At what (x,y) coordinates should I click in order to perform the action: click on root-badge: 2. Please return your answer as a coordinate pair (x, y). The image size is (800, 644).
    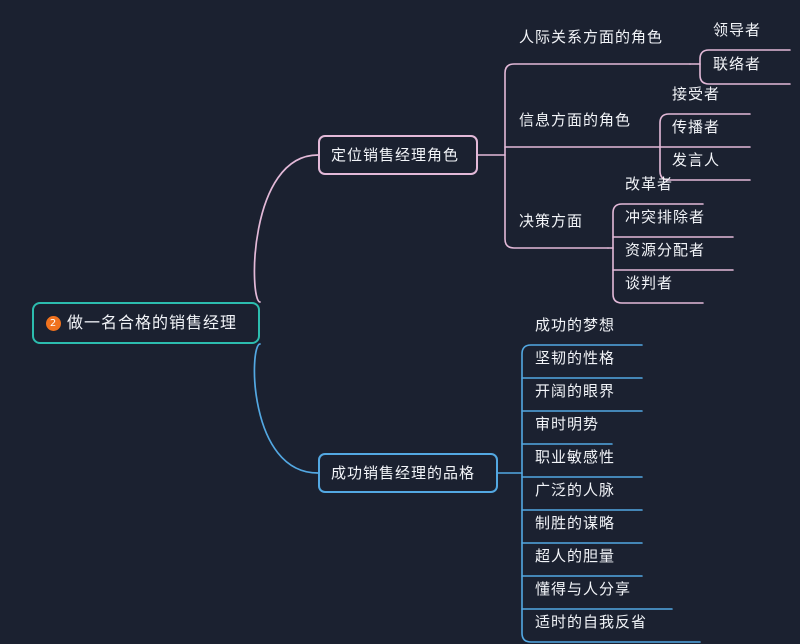
    Looking at the image, I should click on (53, 323).